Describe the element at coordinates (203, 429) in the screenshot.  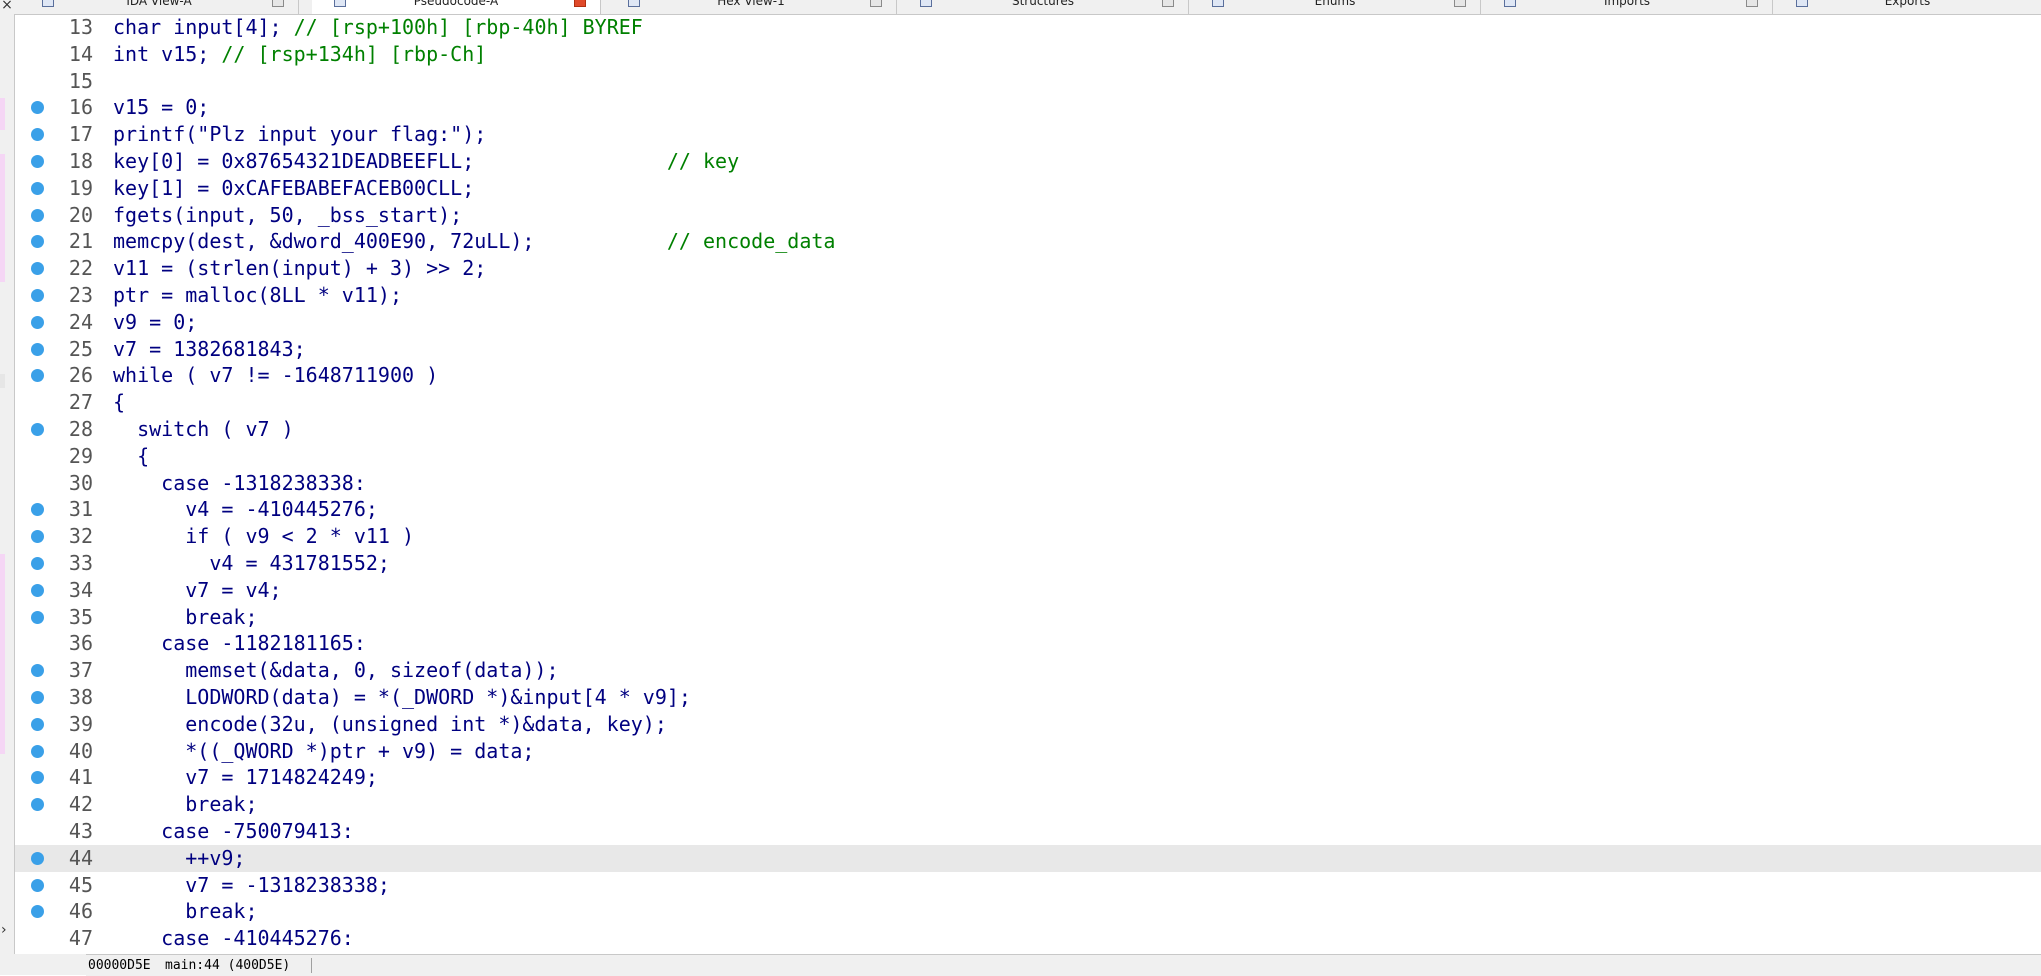
I see `code-text: switch ( v7 )` at that location.